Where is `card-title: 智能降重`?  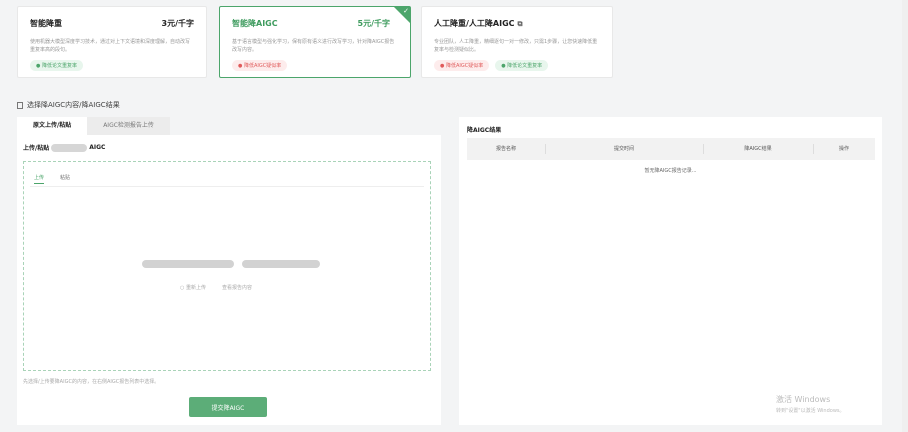 card-title: 智能降重 is located at coordinates (46, 23).